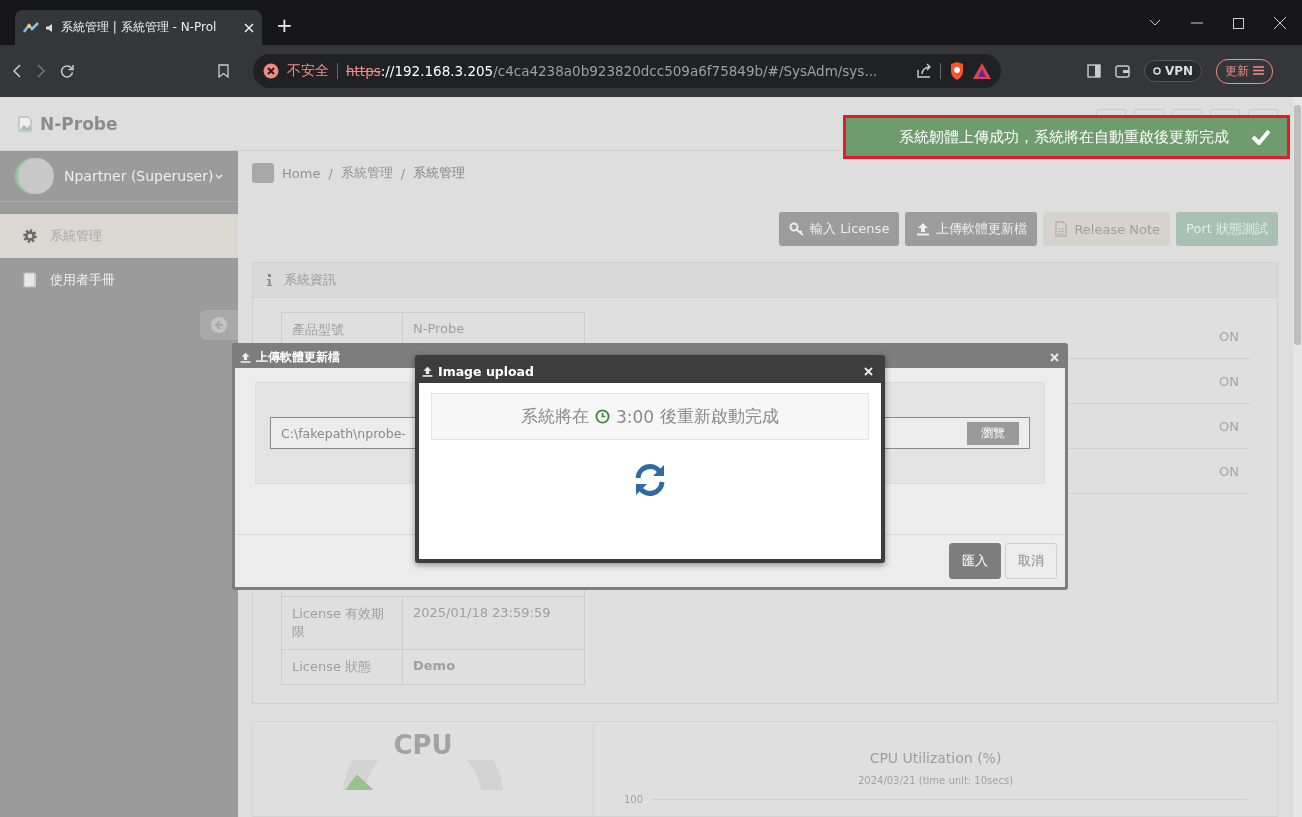 The height and width of the screenshot is (817, 1302). Describe the element at coordinates (650, 416) in the screenshot. I see `restart-message: 系統將在 3:00 後重新啟動完成` at that location.